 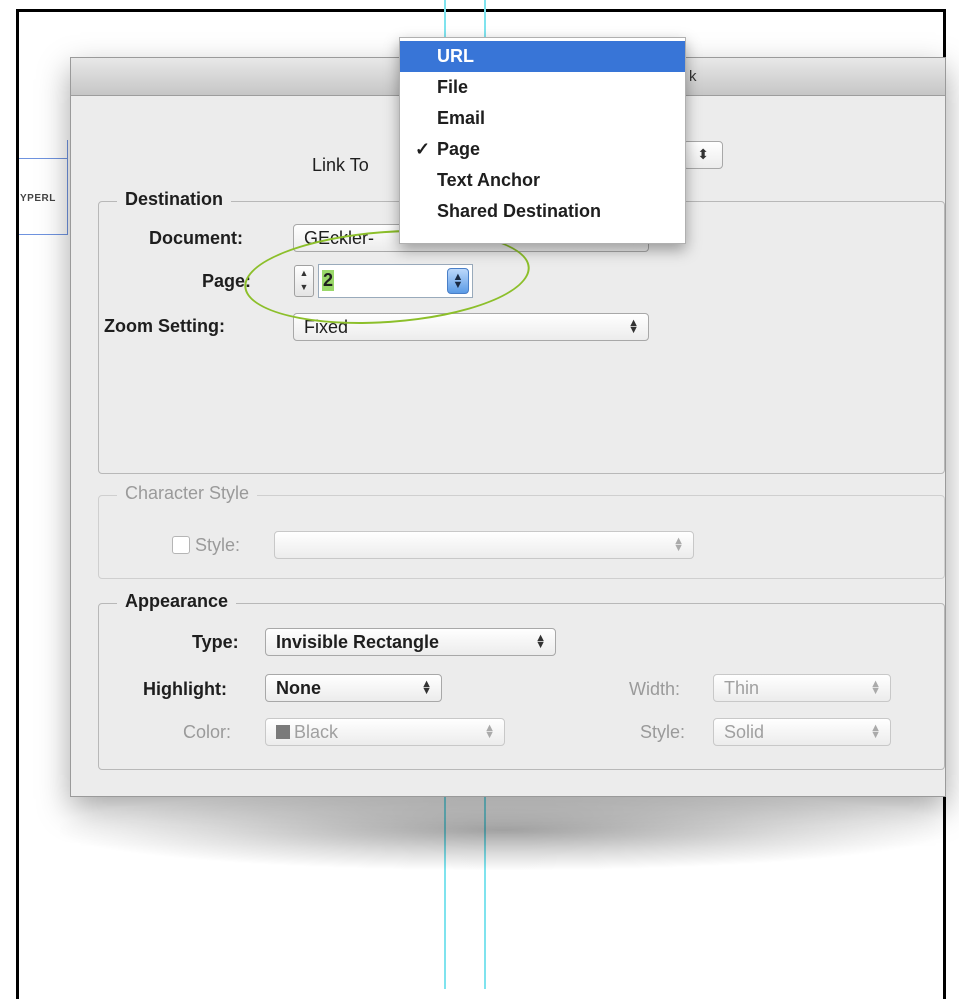 What do you see at coordinates (875, 731) in the screenshot?
I see `line-style-arrows-icon: ▲ ▼` at bounding box center [875, 731].